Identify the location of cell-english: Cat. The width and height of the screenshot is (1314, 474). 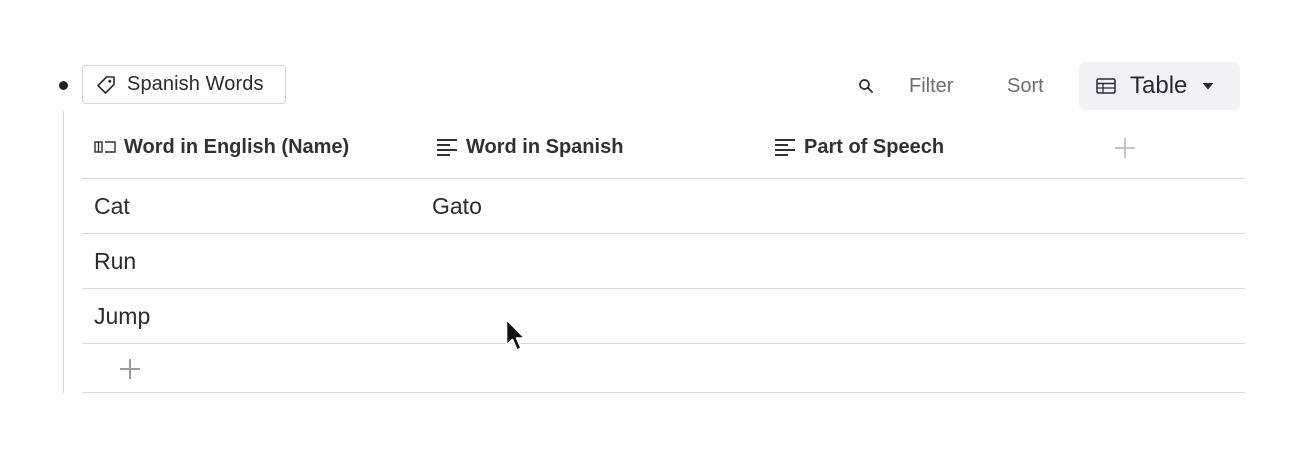
(112, 206).